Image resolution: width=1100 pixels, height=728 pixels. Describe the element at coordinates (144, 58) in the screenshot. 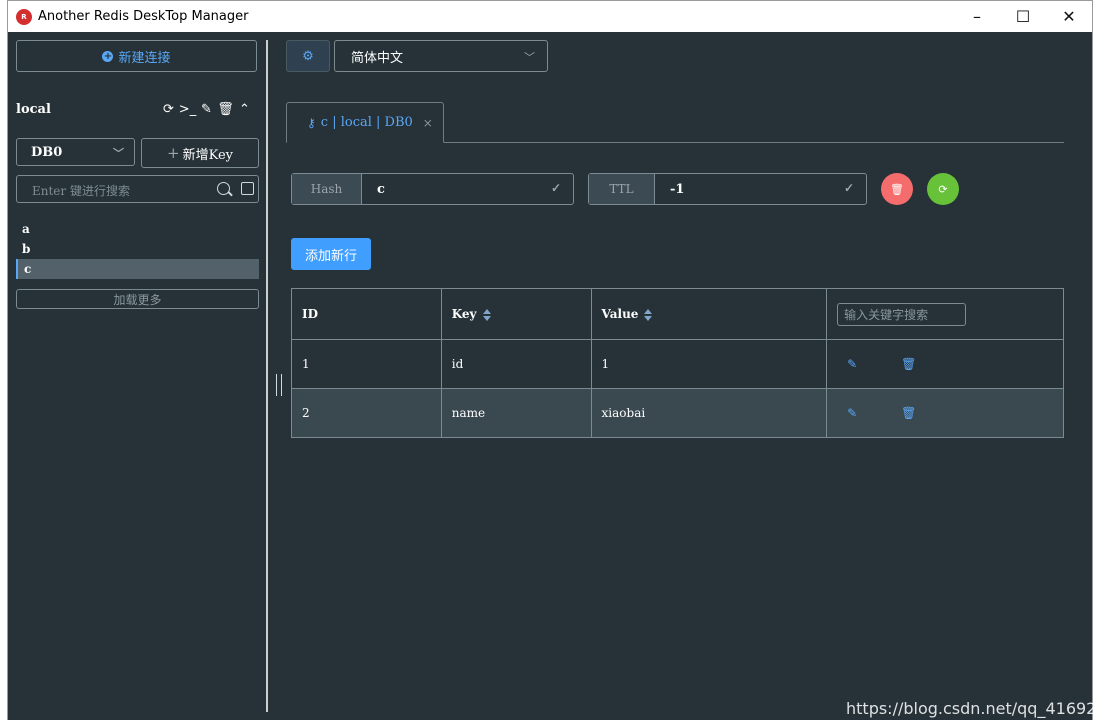

I see `new-connection-label: 新建连接` at that location.